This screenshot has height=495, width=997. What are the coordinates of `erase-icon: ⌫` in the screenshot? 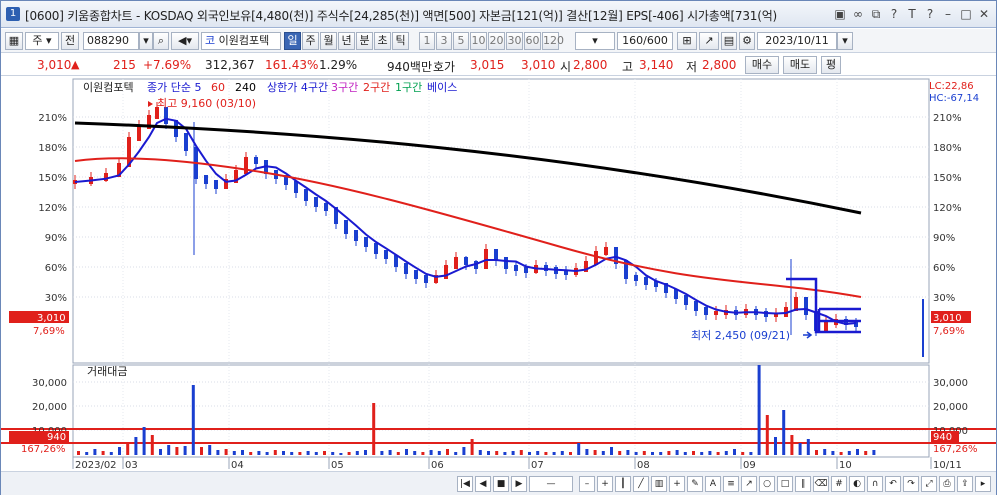 It's located at (821, 484).